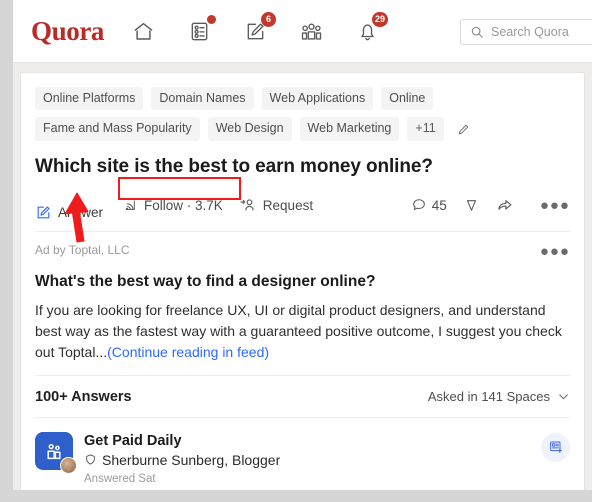 This screenshot has height=502, width=592. I want to click on author-row: Sherburne Sunberg, Blogger, so click(312, 460).